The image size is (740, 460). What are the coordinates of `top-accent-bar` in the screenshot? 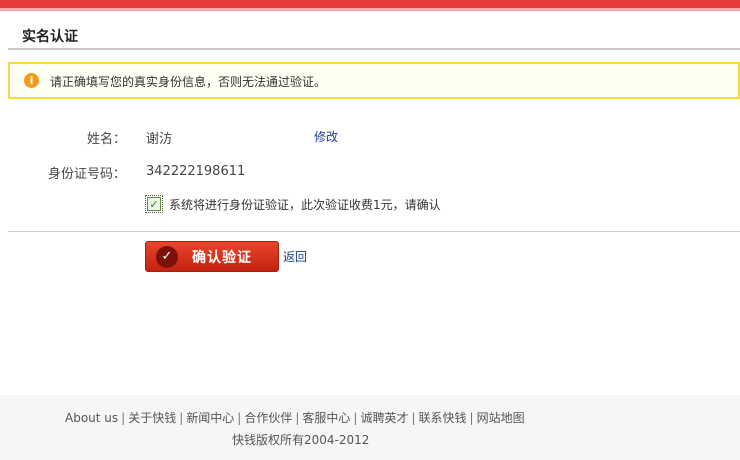 It's located at (370, 4).